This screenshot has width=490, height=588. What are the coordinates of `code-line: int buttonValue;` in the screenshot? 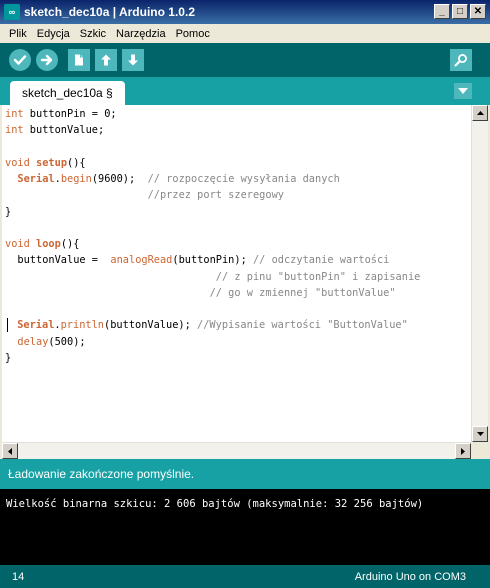 It's located at (55, 130).